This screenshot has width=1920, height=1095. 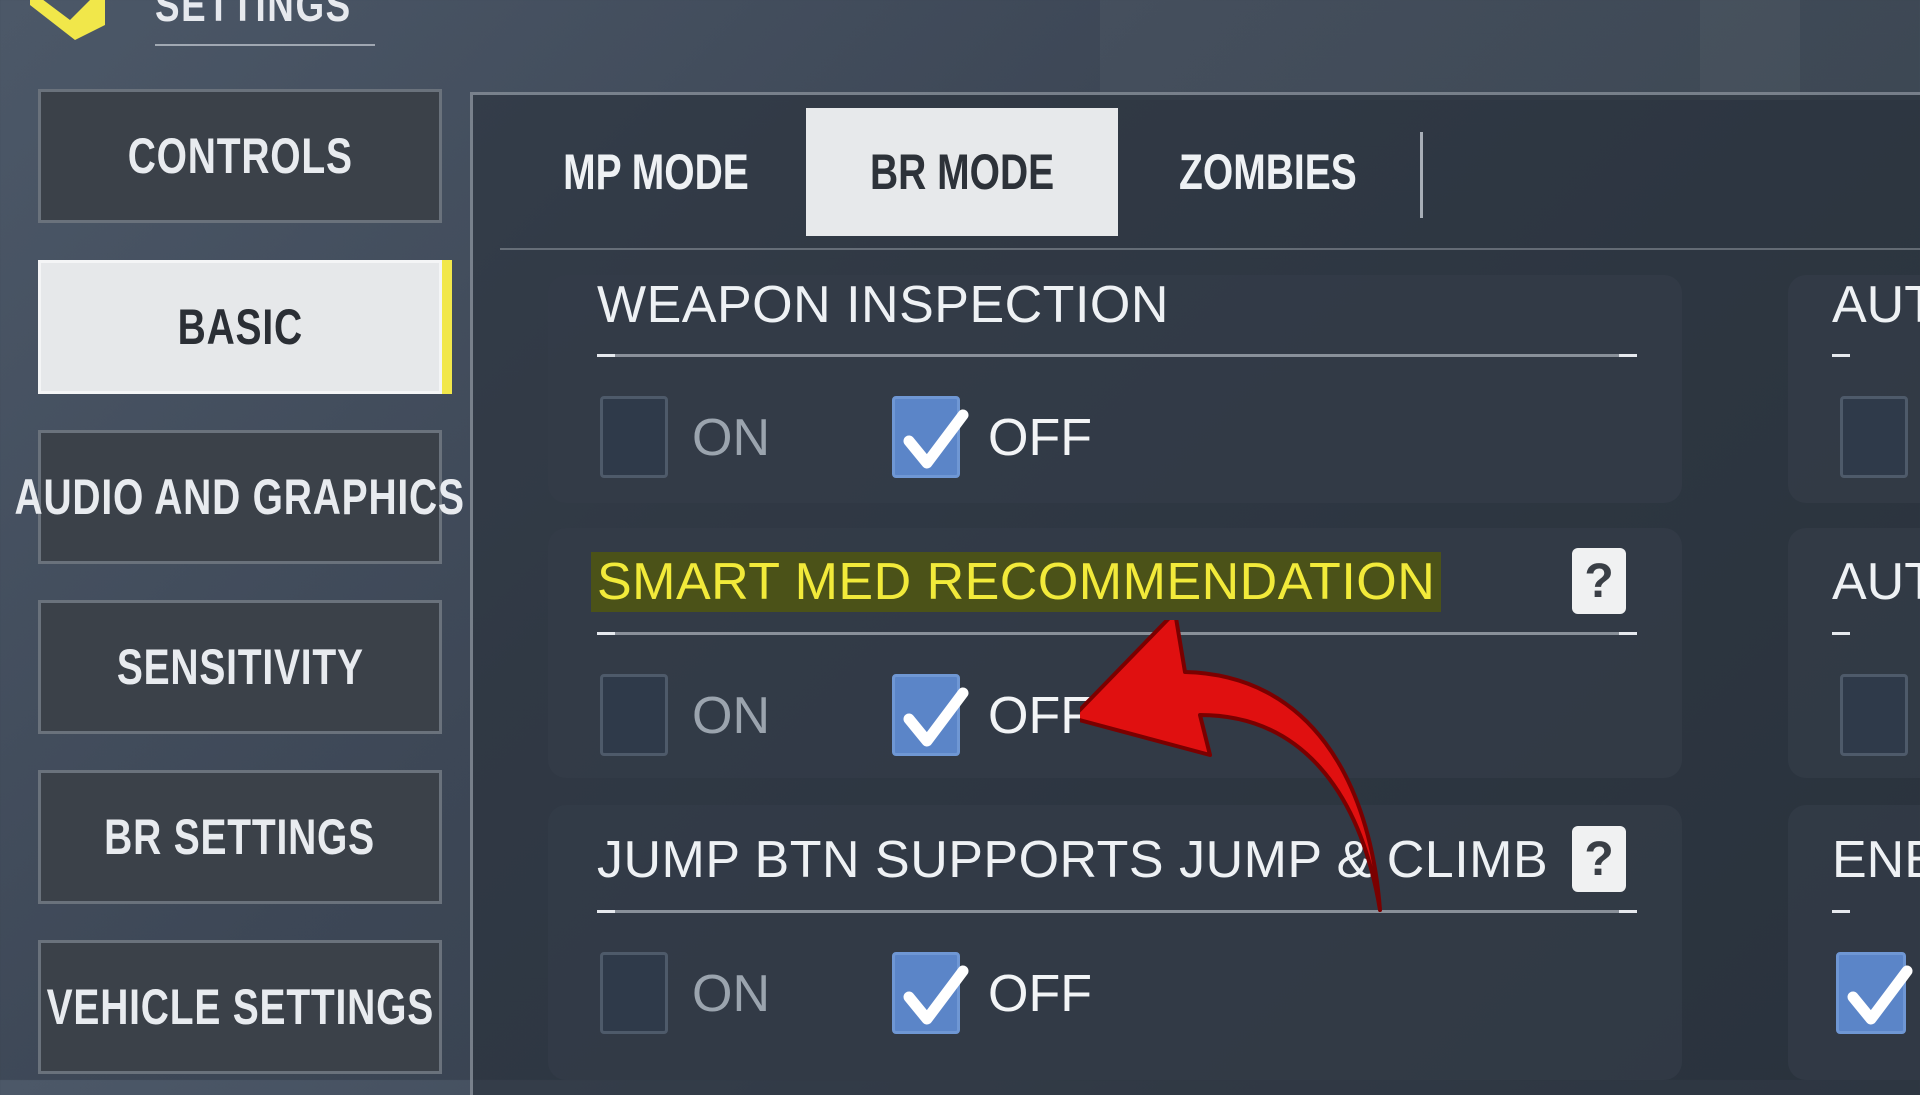 What do you see at coordinates (1421, 175) in the screenshot?
I see `tab-divider` at bounding box center [1421, 175].